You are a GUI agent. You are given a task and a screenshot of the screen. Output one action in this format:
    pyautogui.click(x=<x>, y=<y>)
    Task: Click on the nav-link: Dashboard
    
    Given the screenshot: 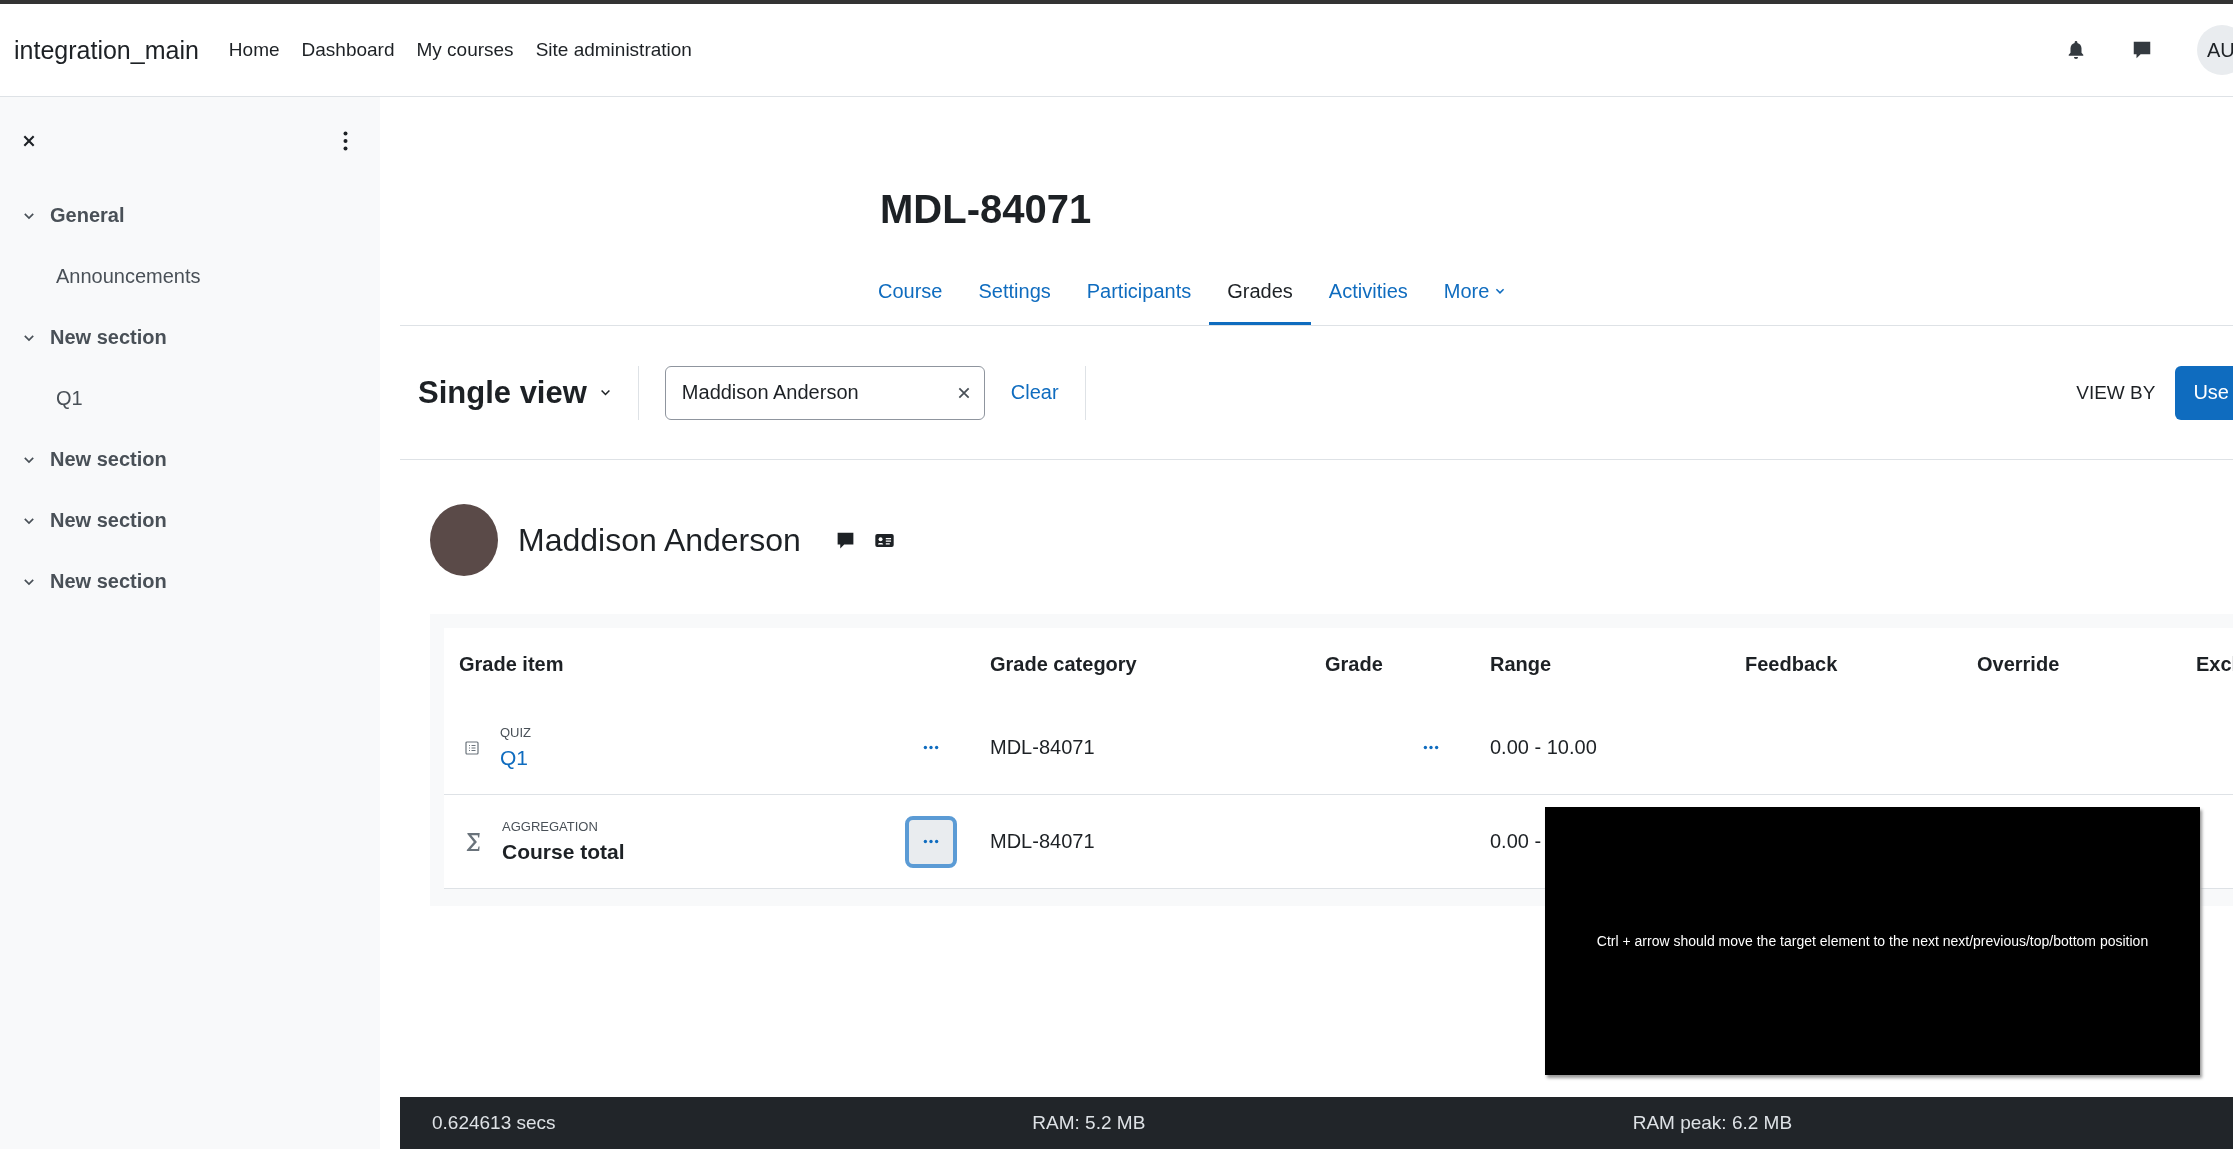 What is the action you would take?
    pyautogui.click(x=348, y=50)
    